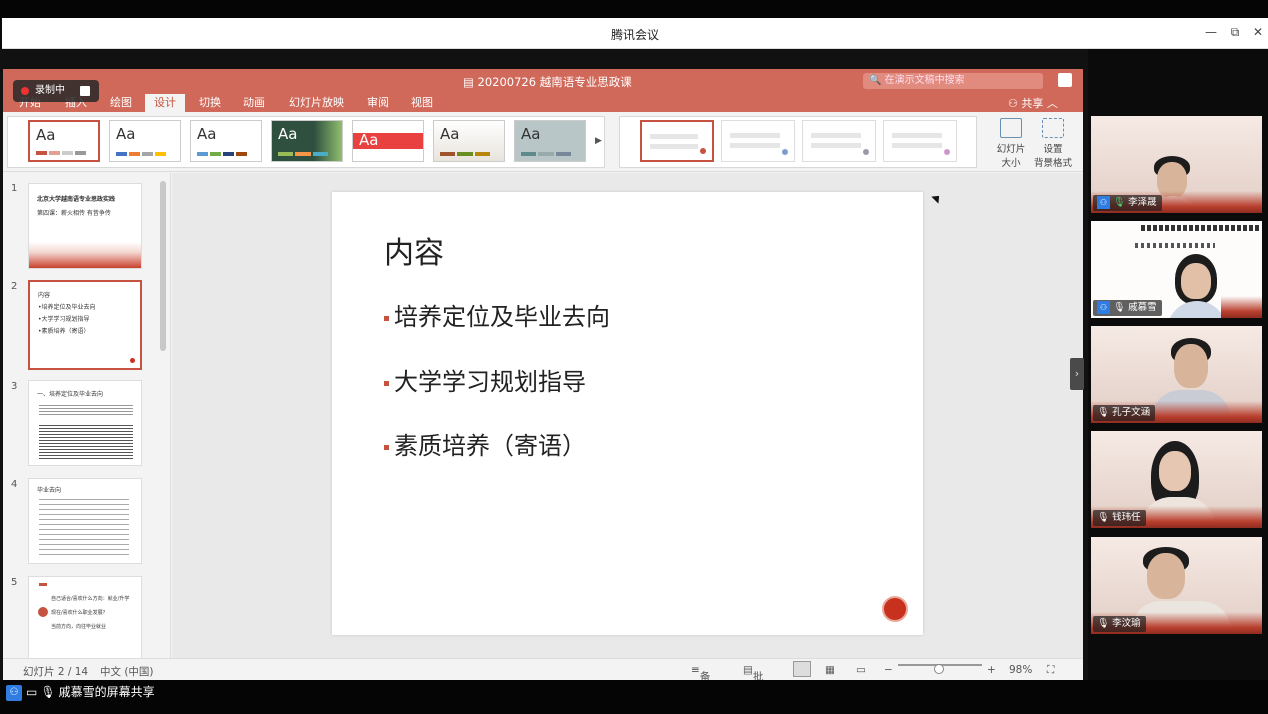 This screenshot has height=714, width=1268. I want to click on slide-heading: 内容, so click(414, 253).